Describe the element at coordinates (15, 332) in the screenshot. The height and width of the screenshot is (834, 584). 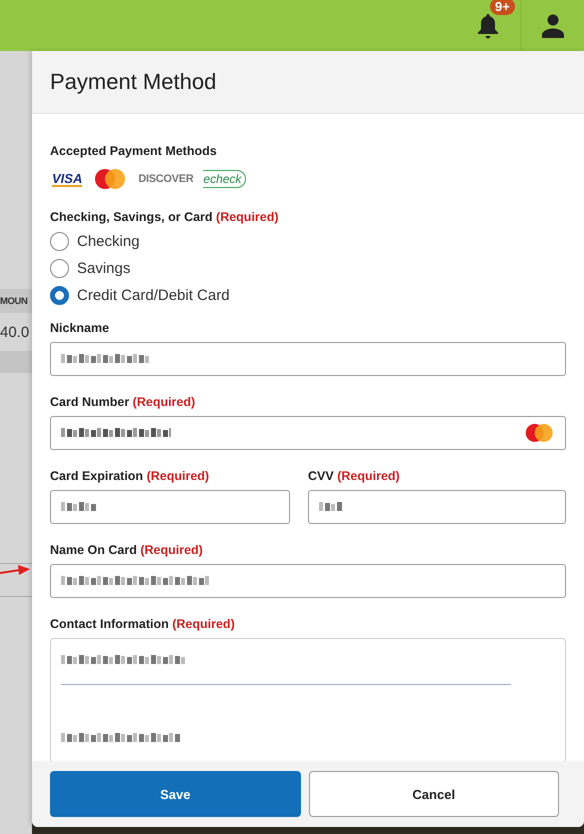
I see `table-cell-text: 40.0` at that location.